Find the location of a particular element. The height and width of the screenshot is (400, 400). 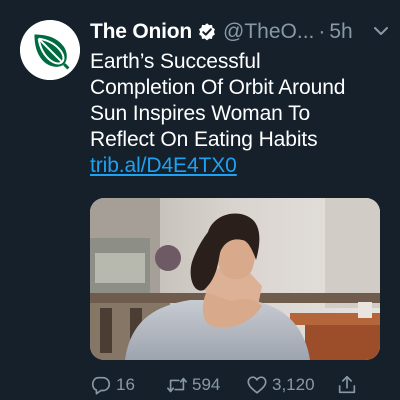

tweet-actions: 16 594 3,120 is located at coordinates (240, 385).